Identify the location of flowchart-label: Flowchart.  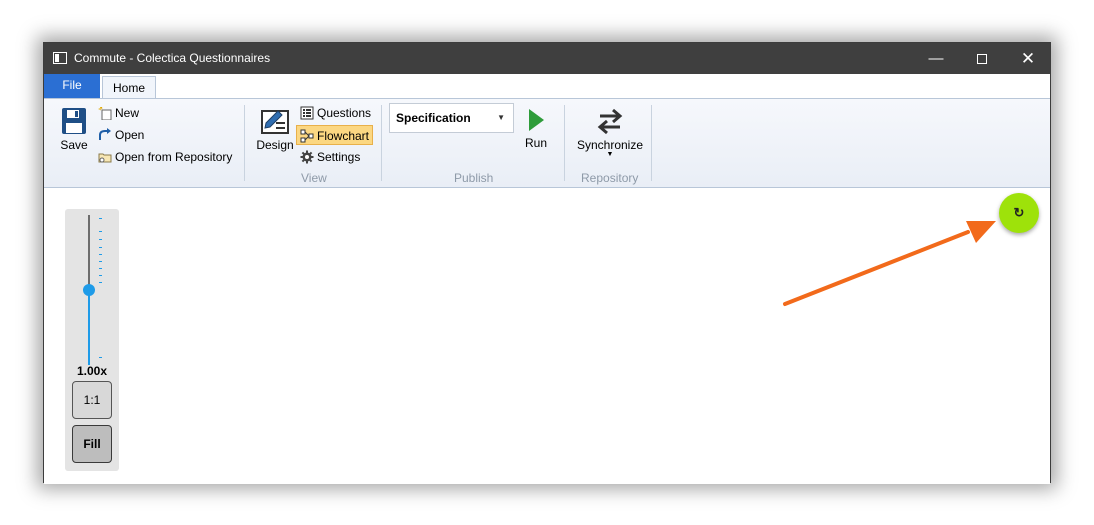
(343, 136).